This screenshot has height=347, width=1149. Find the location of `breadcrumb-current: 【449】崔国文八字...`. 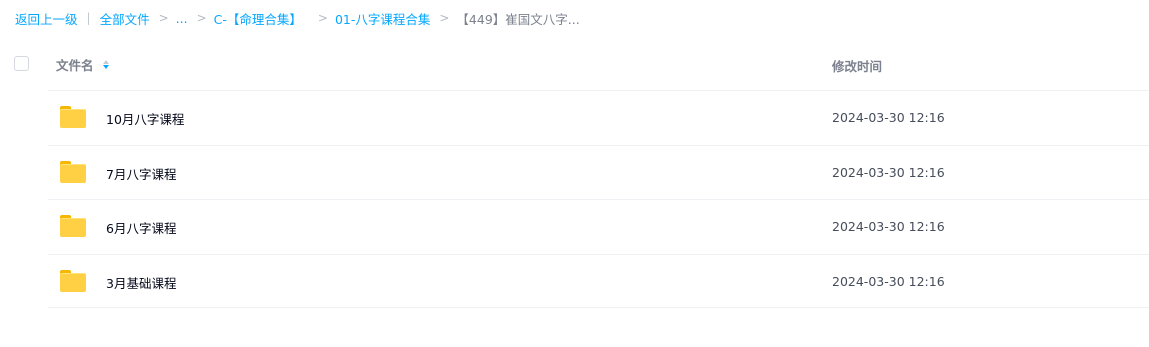

breadcrumb-current: 【449】崔国文八字... is located at coordinates (518, 19).